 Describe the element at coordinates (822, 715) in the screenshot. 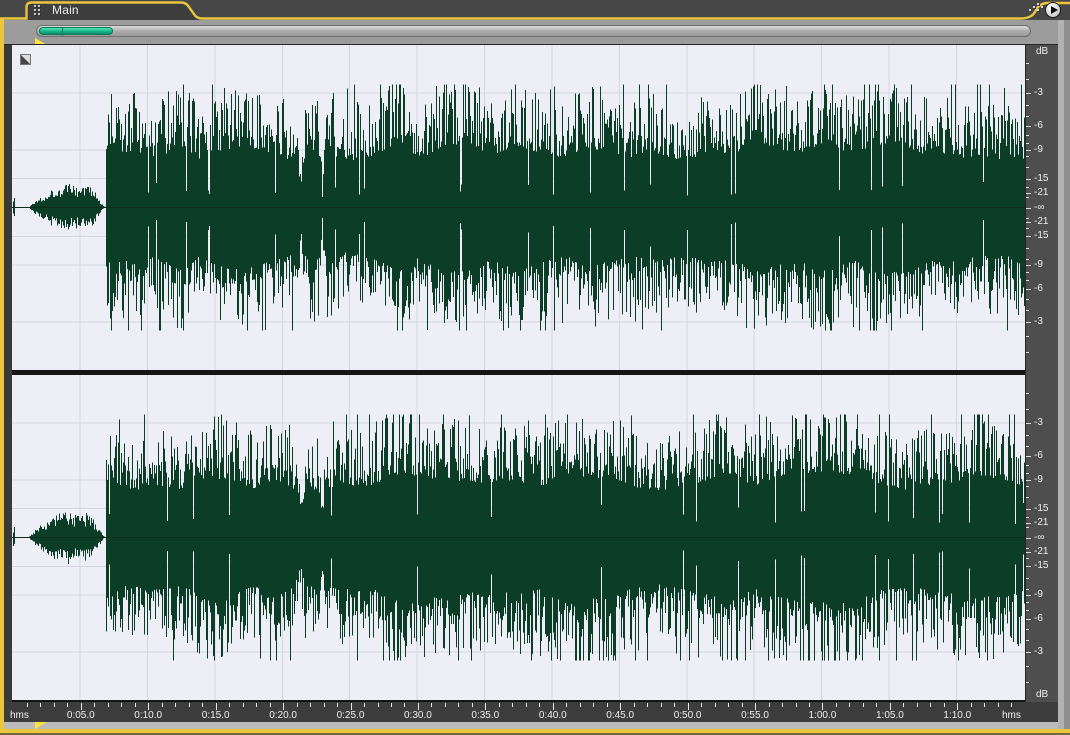

I see `time-label: 1:00.0` at that location.